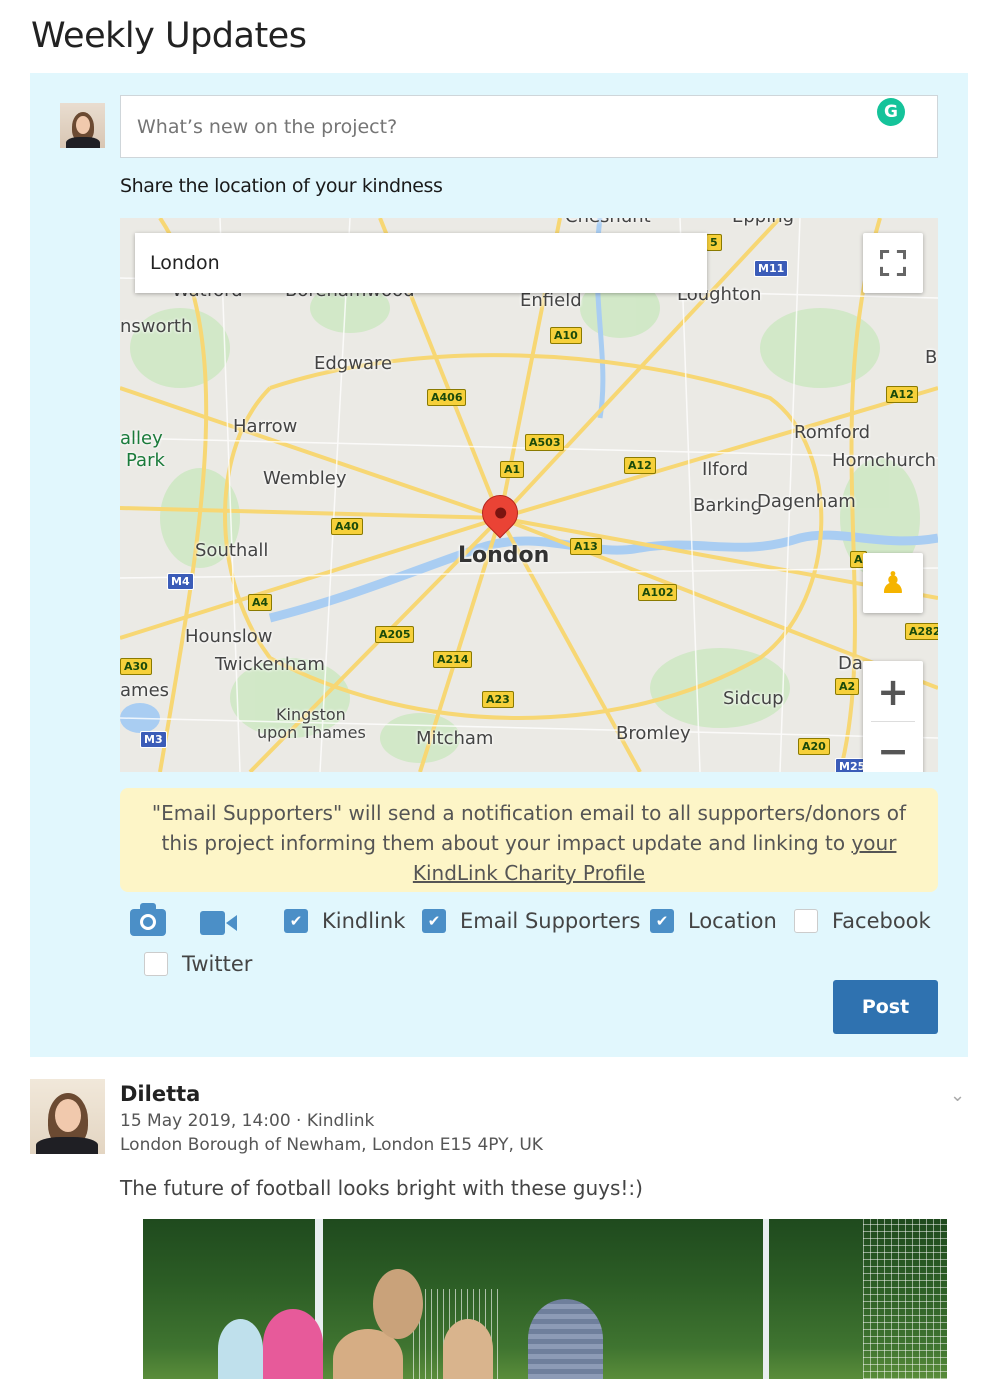 This screenshot has width=999, height=1379. Describe the element at coordinates (957, 1095) in the screenshot. I see `chevron-down-icon: ⌄` at that location.